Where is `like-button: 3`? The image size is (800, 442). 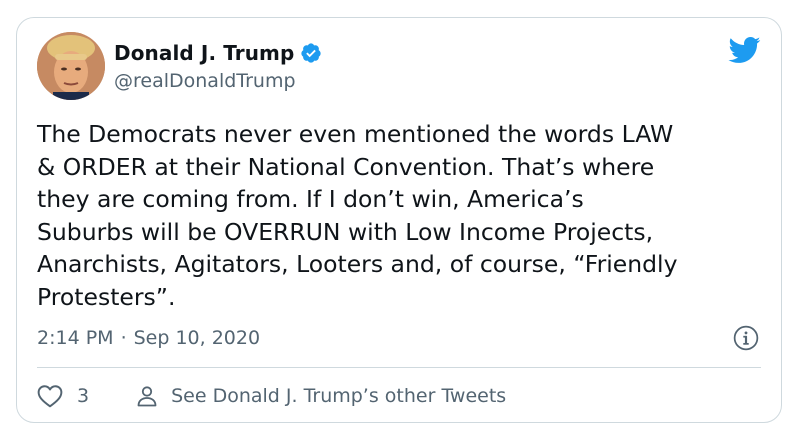
like-button: 3 is located at coordinates (63, 396).